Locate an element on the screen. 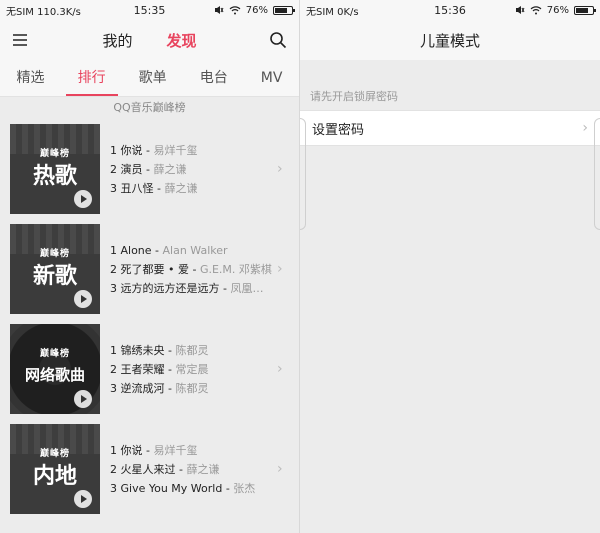 This screenshot has height=533, width=600. list-item: 3 逆流成河 - 陈都灵 is located at coordinates (159, 388).